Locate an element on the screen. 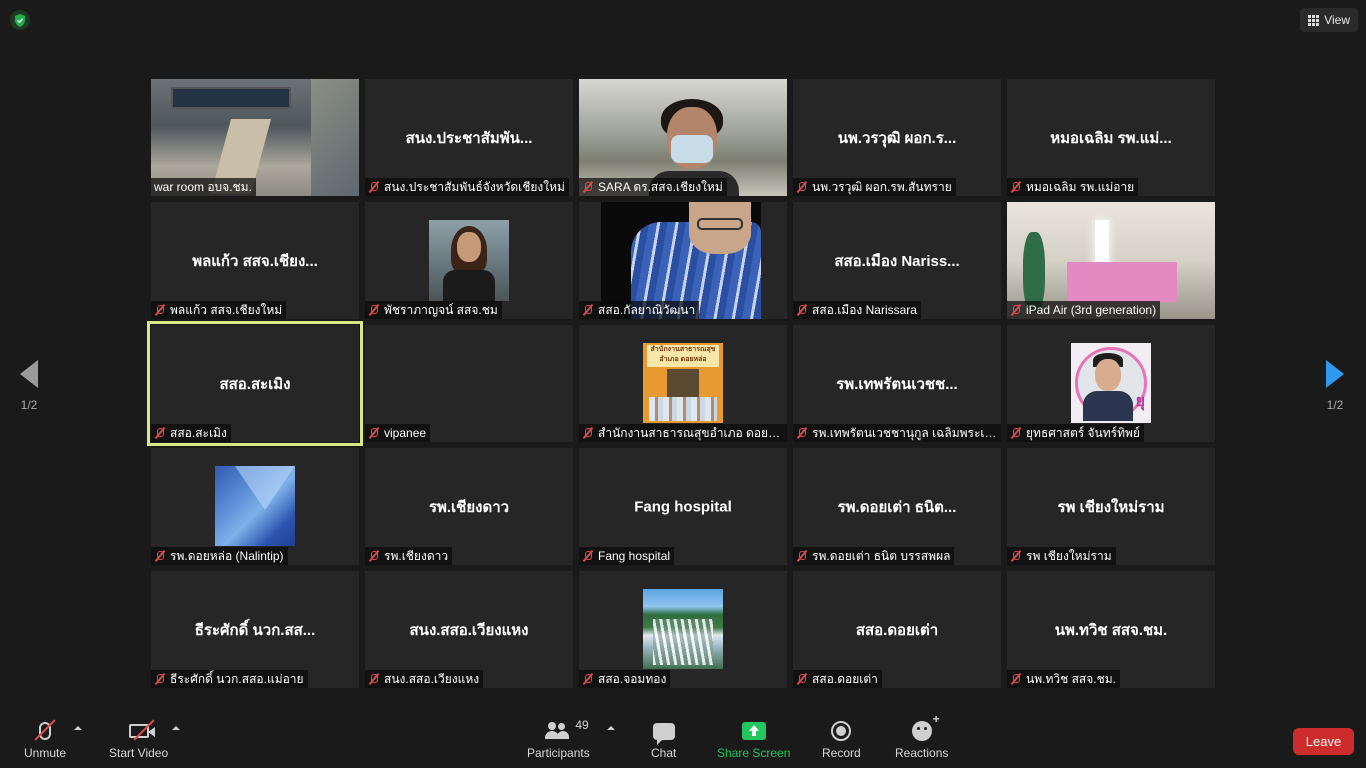  participant-name-label: สสอ.ดอยเต่า is located at coordinates (837, 679).